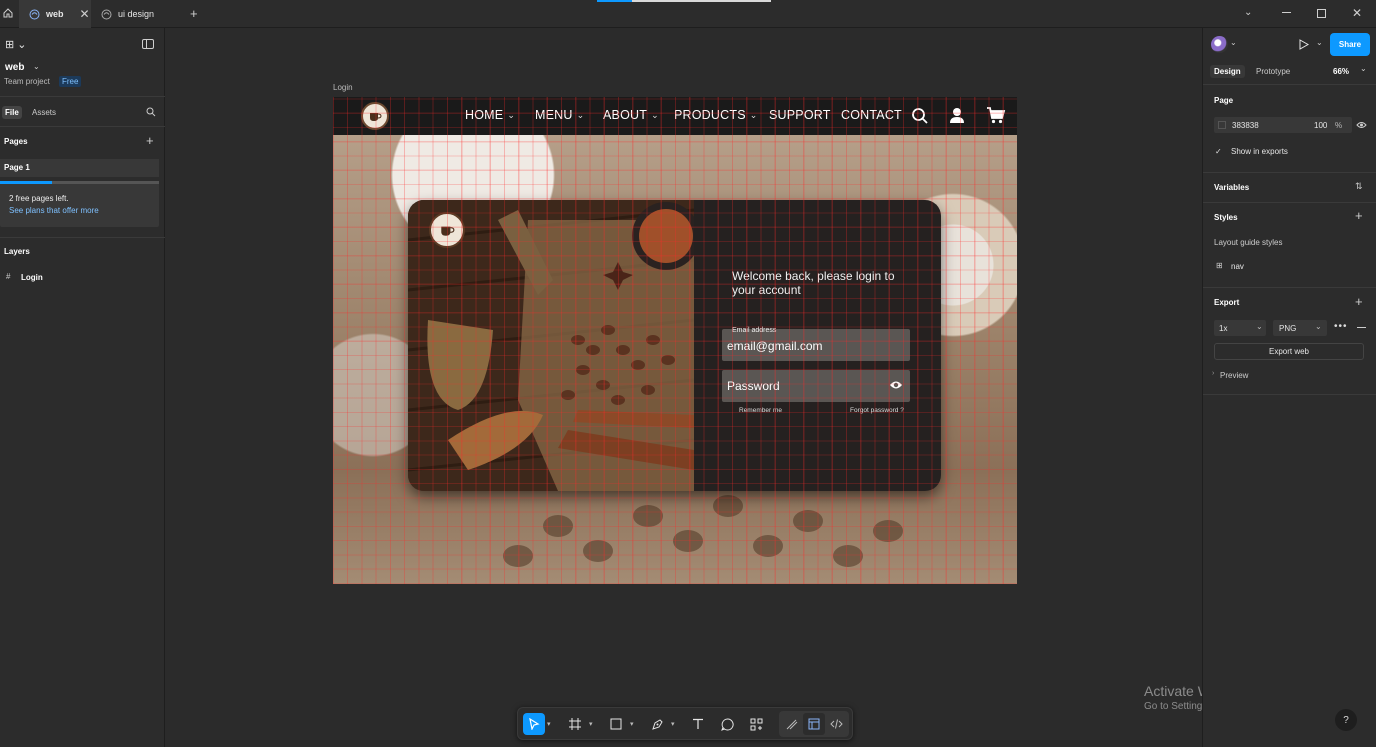 Image resolution: width=1376 pixels, height=747 pixels. Describe the element at coordinates (792, 724) in the screenshot. I see `draw-mode-icon` at that location.